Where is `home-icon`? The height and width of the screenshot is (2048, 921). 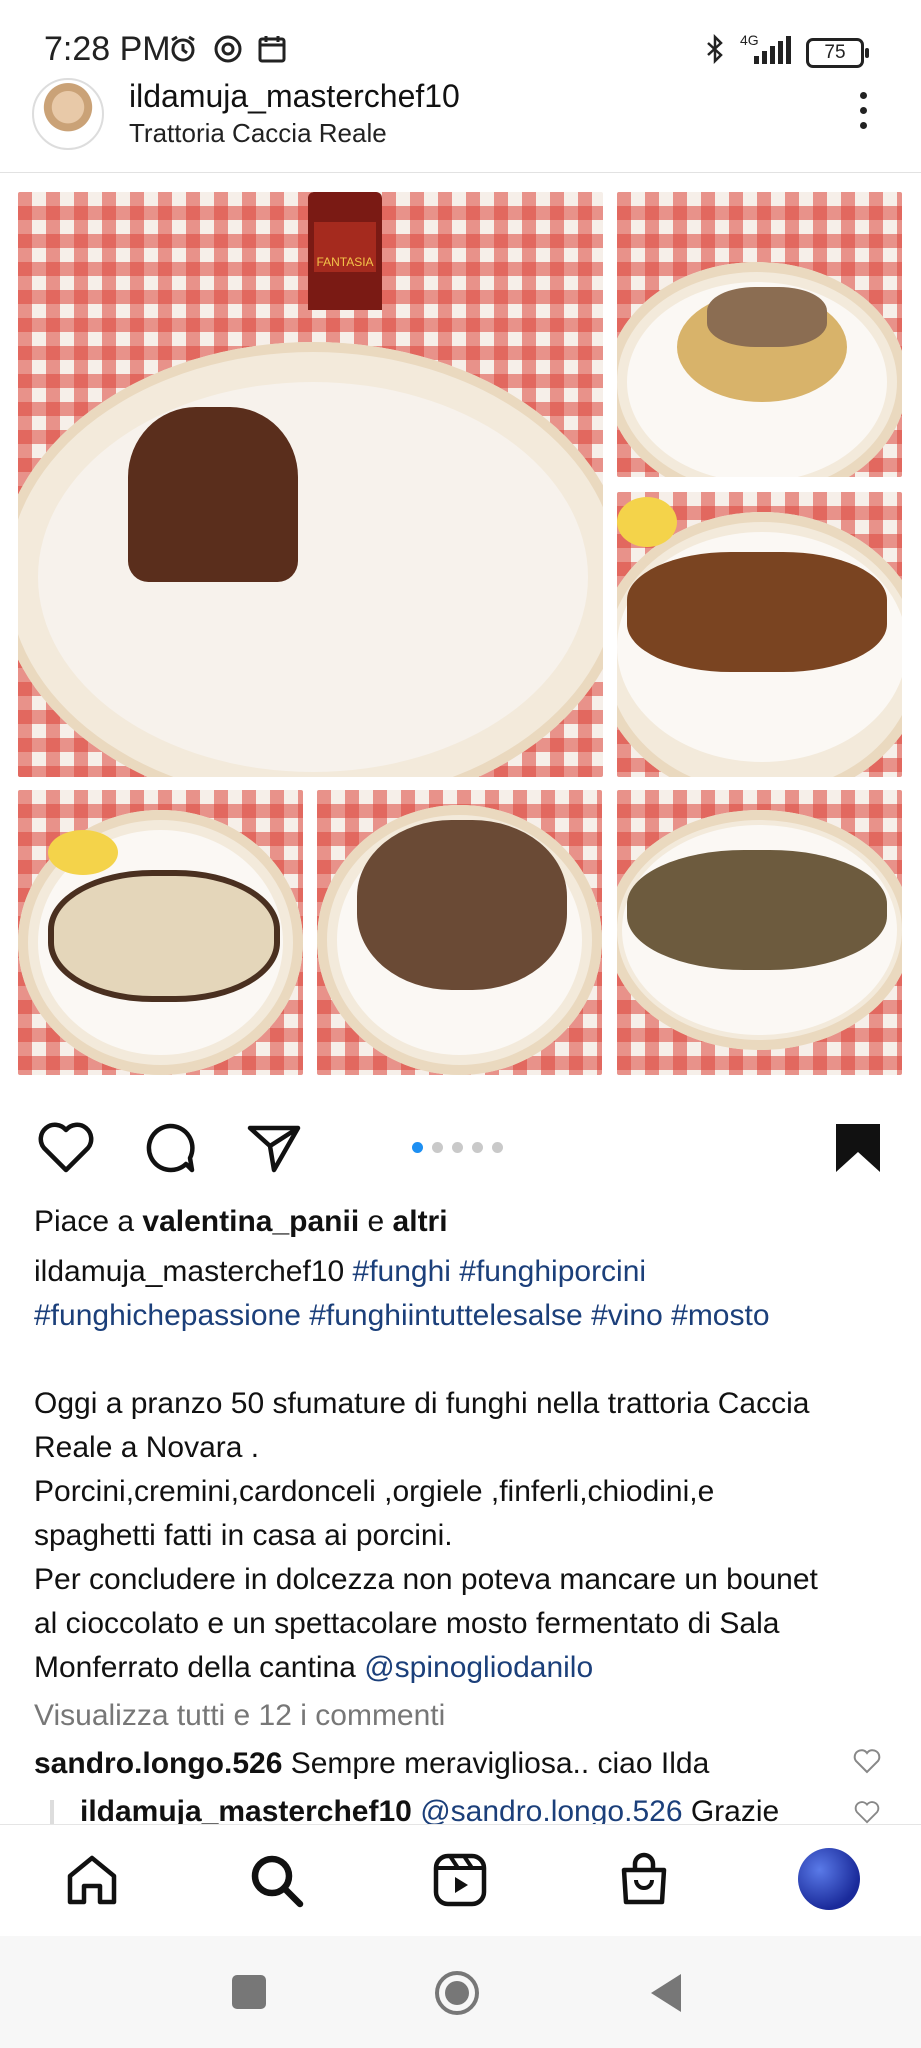 home-icon is located at coordinates (92, 1880).